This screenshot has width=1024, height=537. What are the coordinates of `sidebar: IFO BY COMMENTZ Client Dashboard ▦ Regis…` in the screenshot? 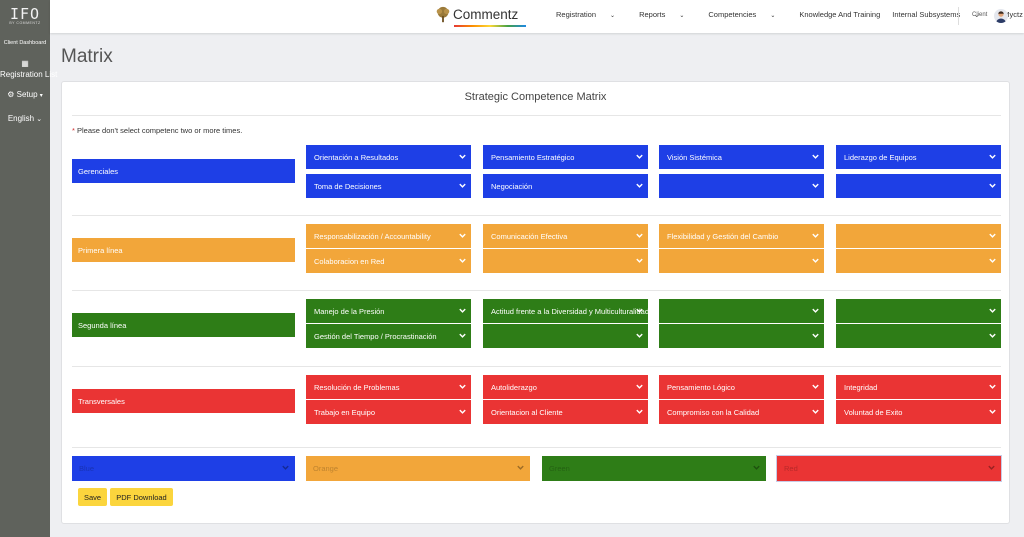 It's located at (28, 268).